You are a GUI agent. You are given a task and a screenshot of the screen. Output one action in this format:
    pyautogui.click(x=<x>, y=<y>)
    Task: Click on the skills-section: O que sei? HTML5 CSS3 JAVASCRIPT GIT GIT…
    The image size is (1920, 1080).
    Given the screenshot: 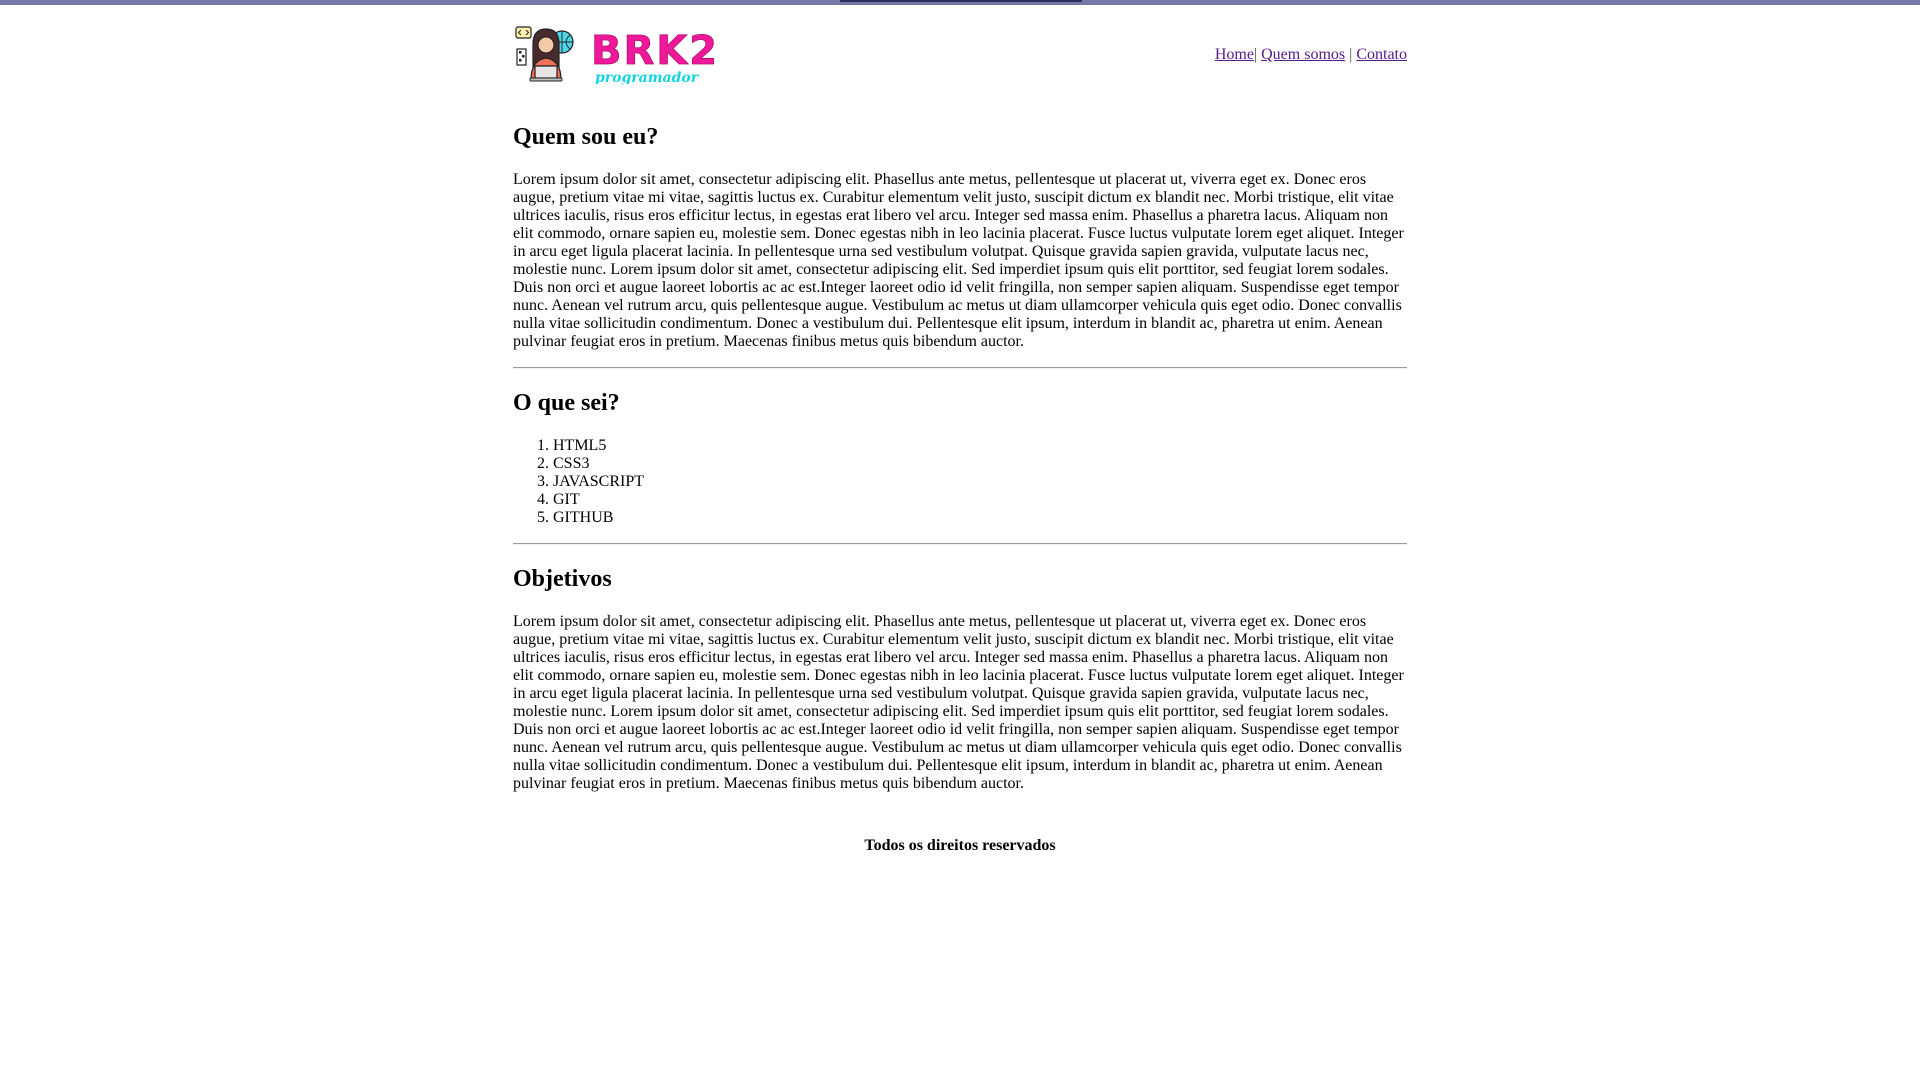 What is the action you would take?
    pyautogui.click(x=960, y=458)
    